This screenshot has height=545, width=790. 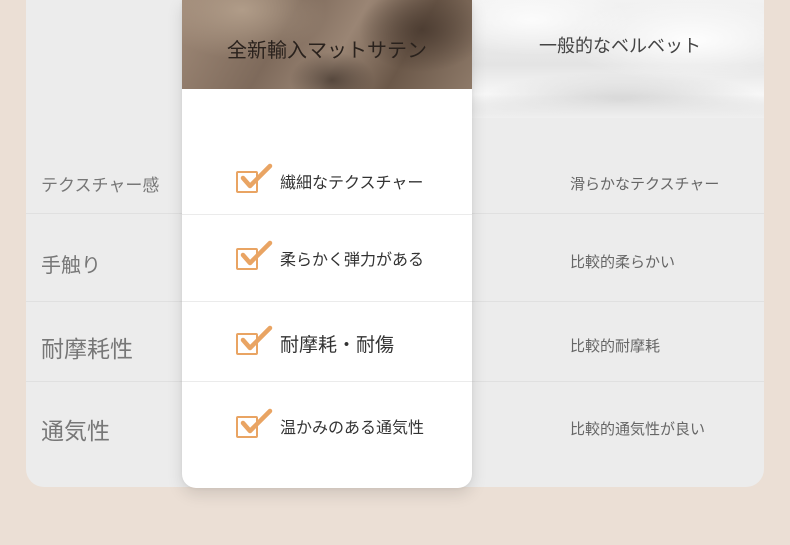 What do you see at coordinates (623, 261) in the screenshot?
I see `velvet-cell-touch: 比較的柔らかい` at bounding box center [623, 261].